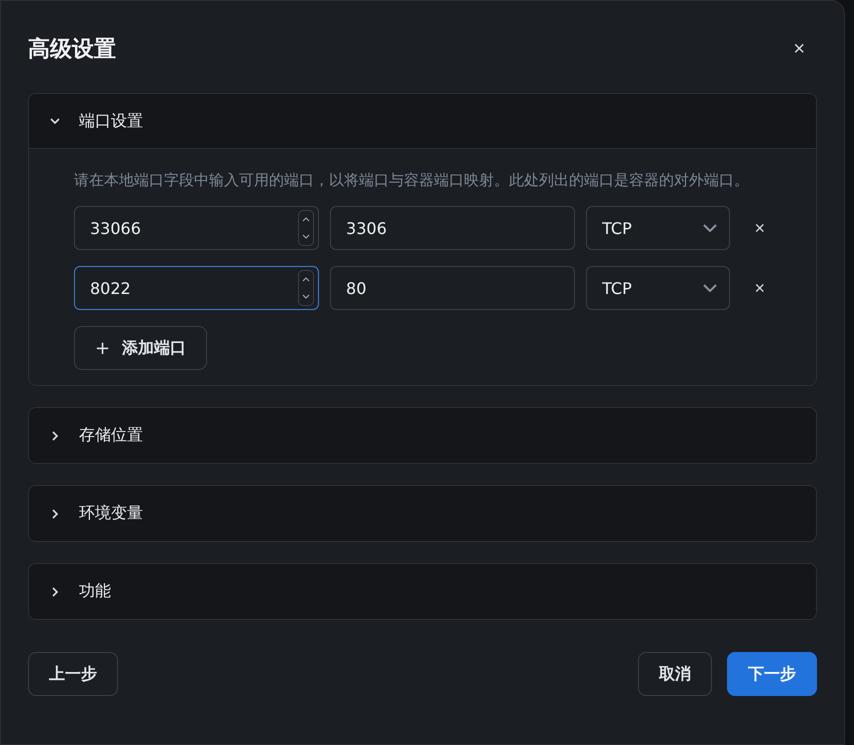 This screenshot has width=854, height=745. I want to click on container-port-field: 80, so click(453, 288).